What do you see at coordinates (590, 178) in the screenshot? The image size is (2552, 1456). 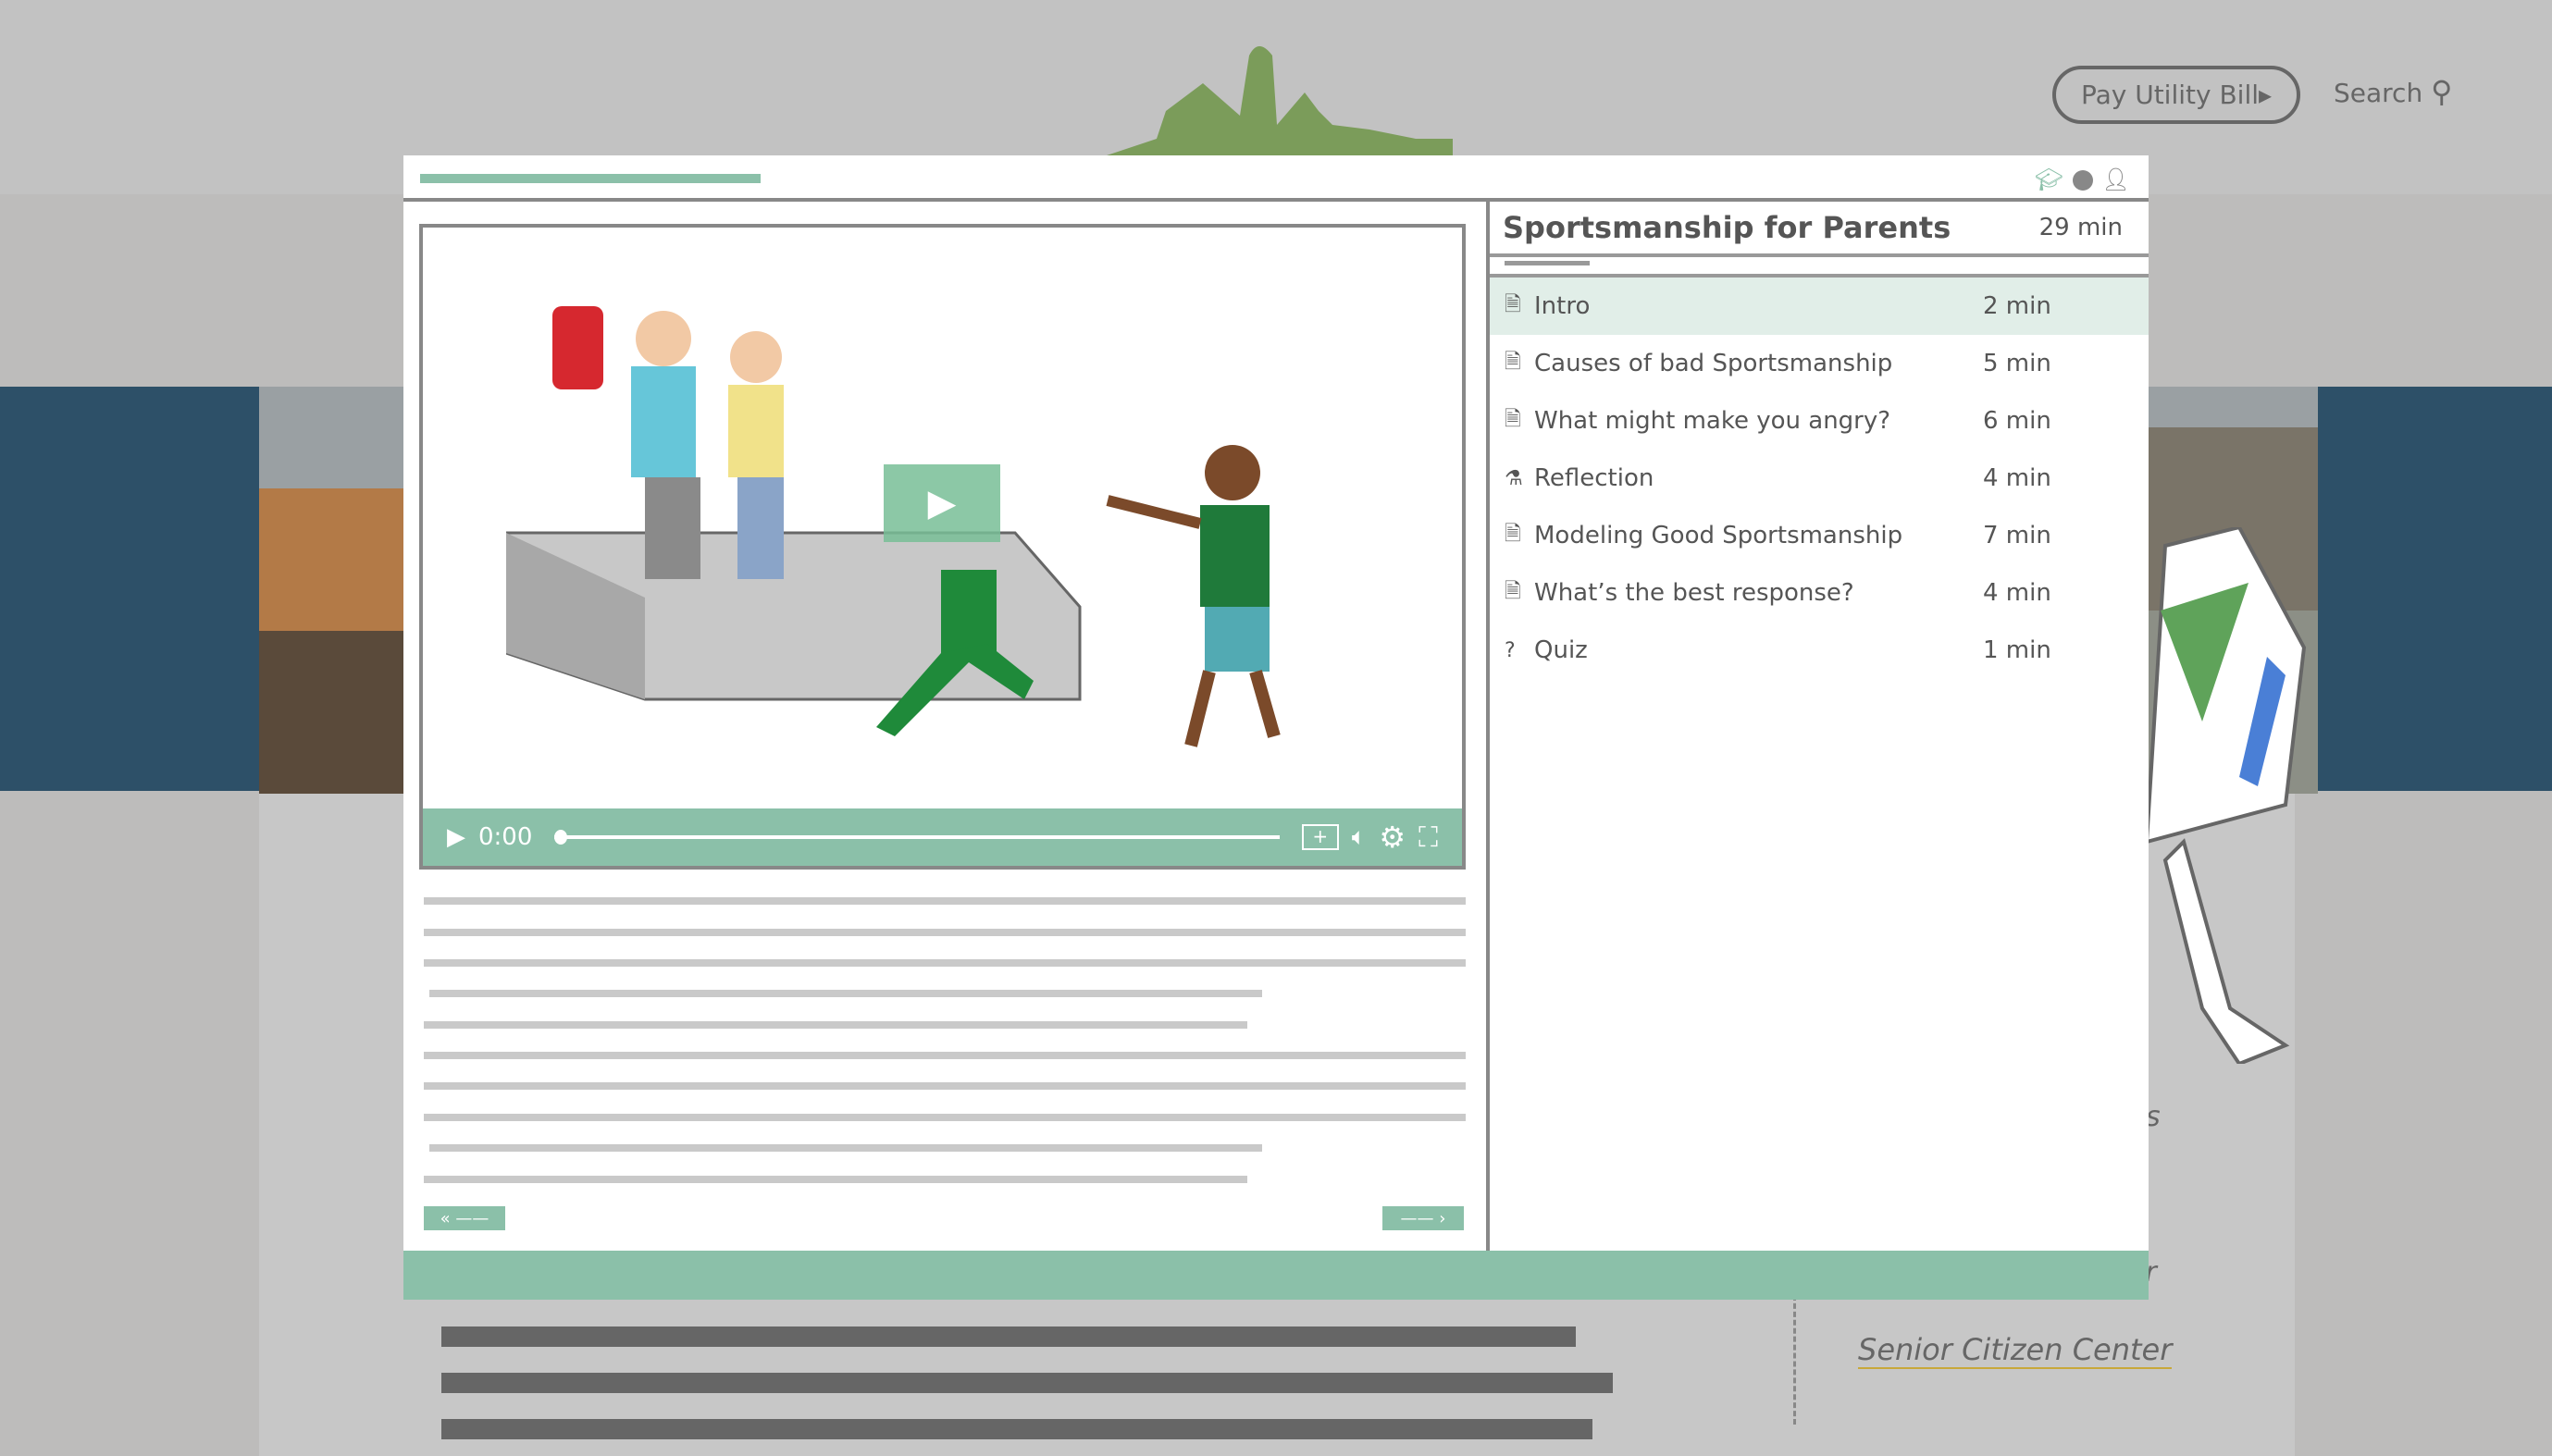 I see `course-progress-bar` at bounding box center [590, 178].